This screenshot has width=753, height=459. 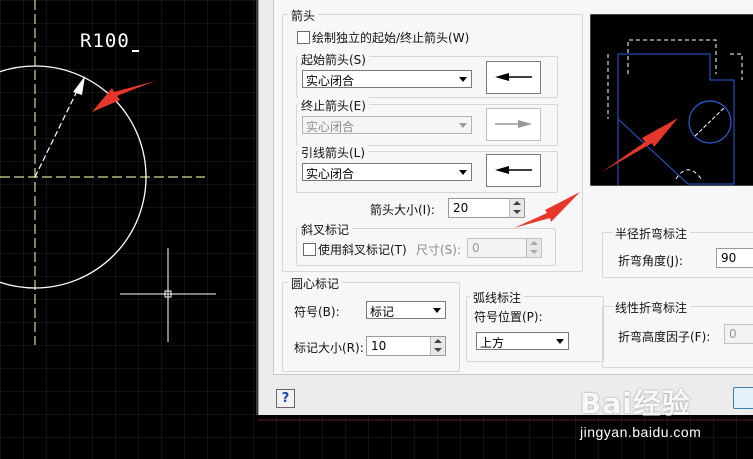 I want to click on center-size-label: 标记大小(R):, so click(x=329, y=348).